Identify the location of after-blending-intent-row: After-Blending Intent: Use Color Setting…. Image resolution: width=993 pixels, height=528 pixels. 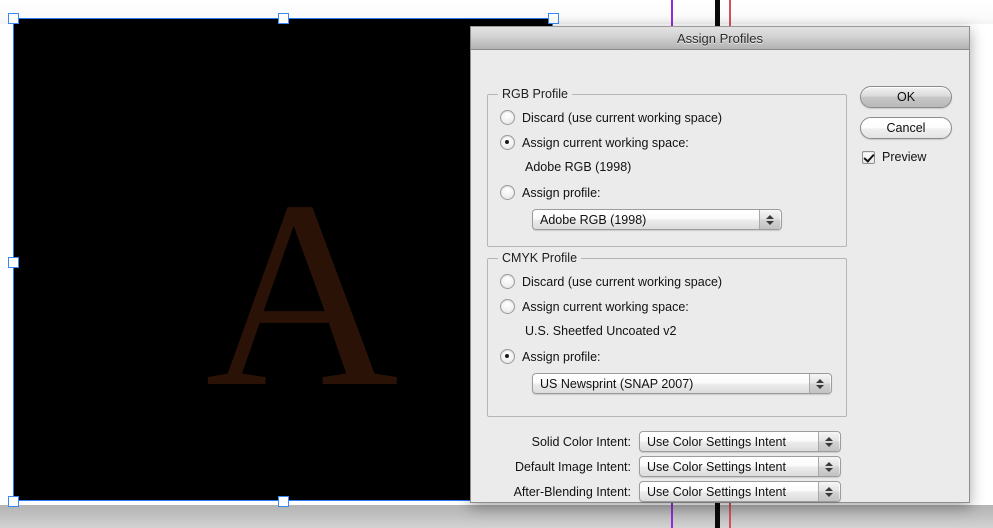
(661, 491).